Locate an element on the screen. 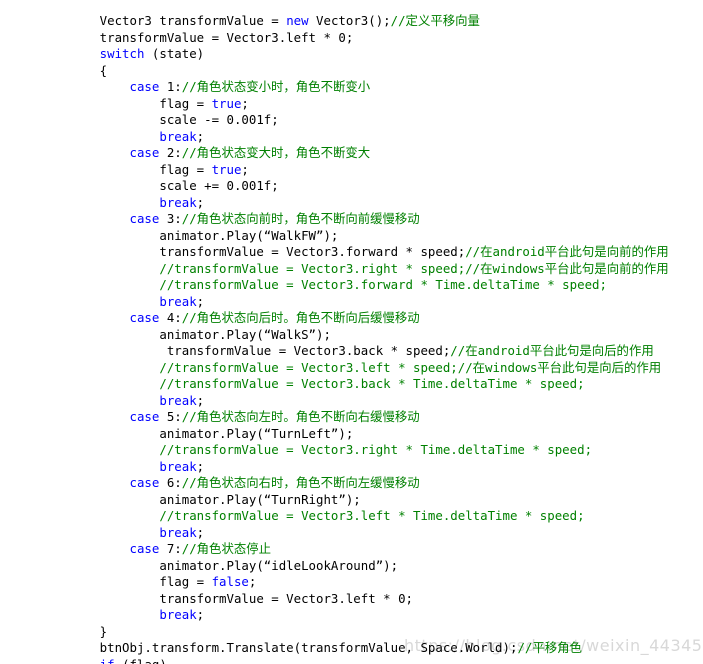 Image resolution: width=703 pixels, height=664 pixels. code-line: case 3://角色状态向前时，角色不断向前缓慢移动 is located at coordinates (351, 219).